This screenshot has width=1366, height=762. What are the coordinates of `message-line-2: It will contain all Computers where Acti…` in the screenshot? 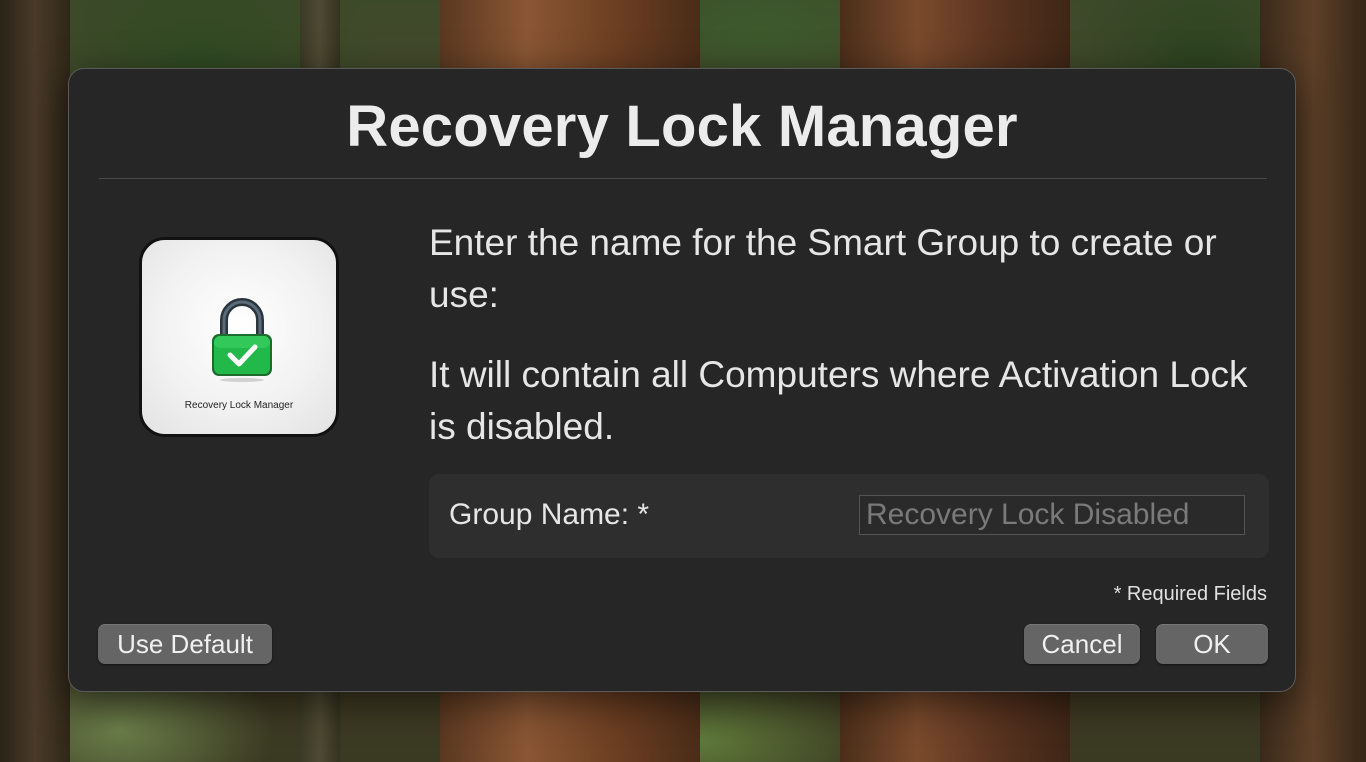 It's located at (838, 400).